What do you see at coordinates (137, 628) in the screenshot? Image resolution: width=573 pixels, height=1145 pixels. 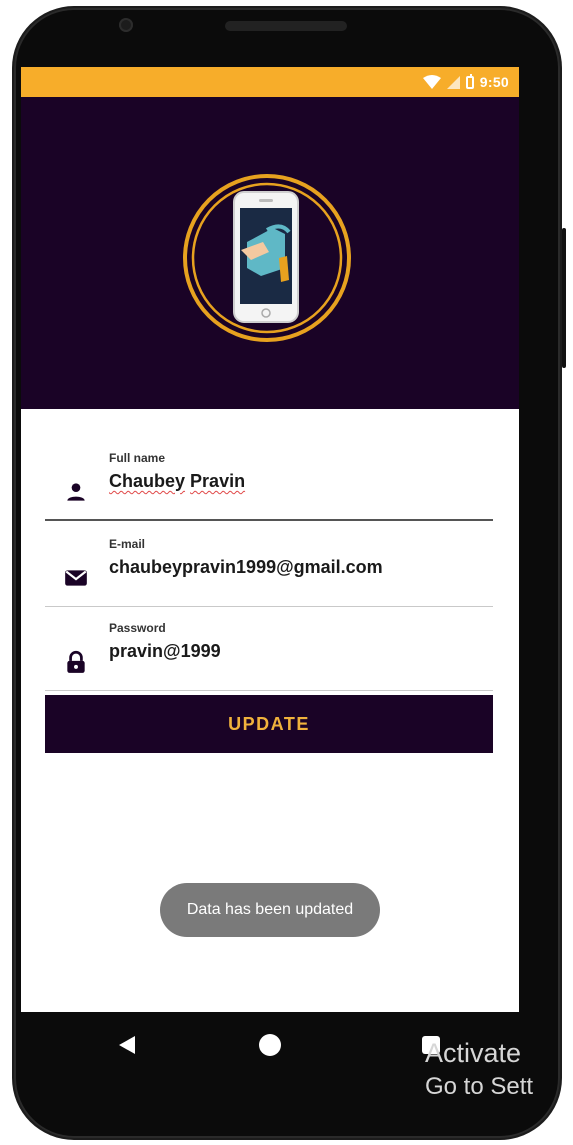 I see `password-label: Password` at bounding box center [137, 628].